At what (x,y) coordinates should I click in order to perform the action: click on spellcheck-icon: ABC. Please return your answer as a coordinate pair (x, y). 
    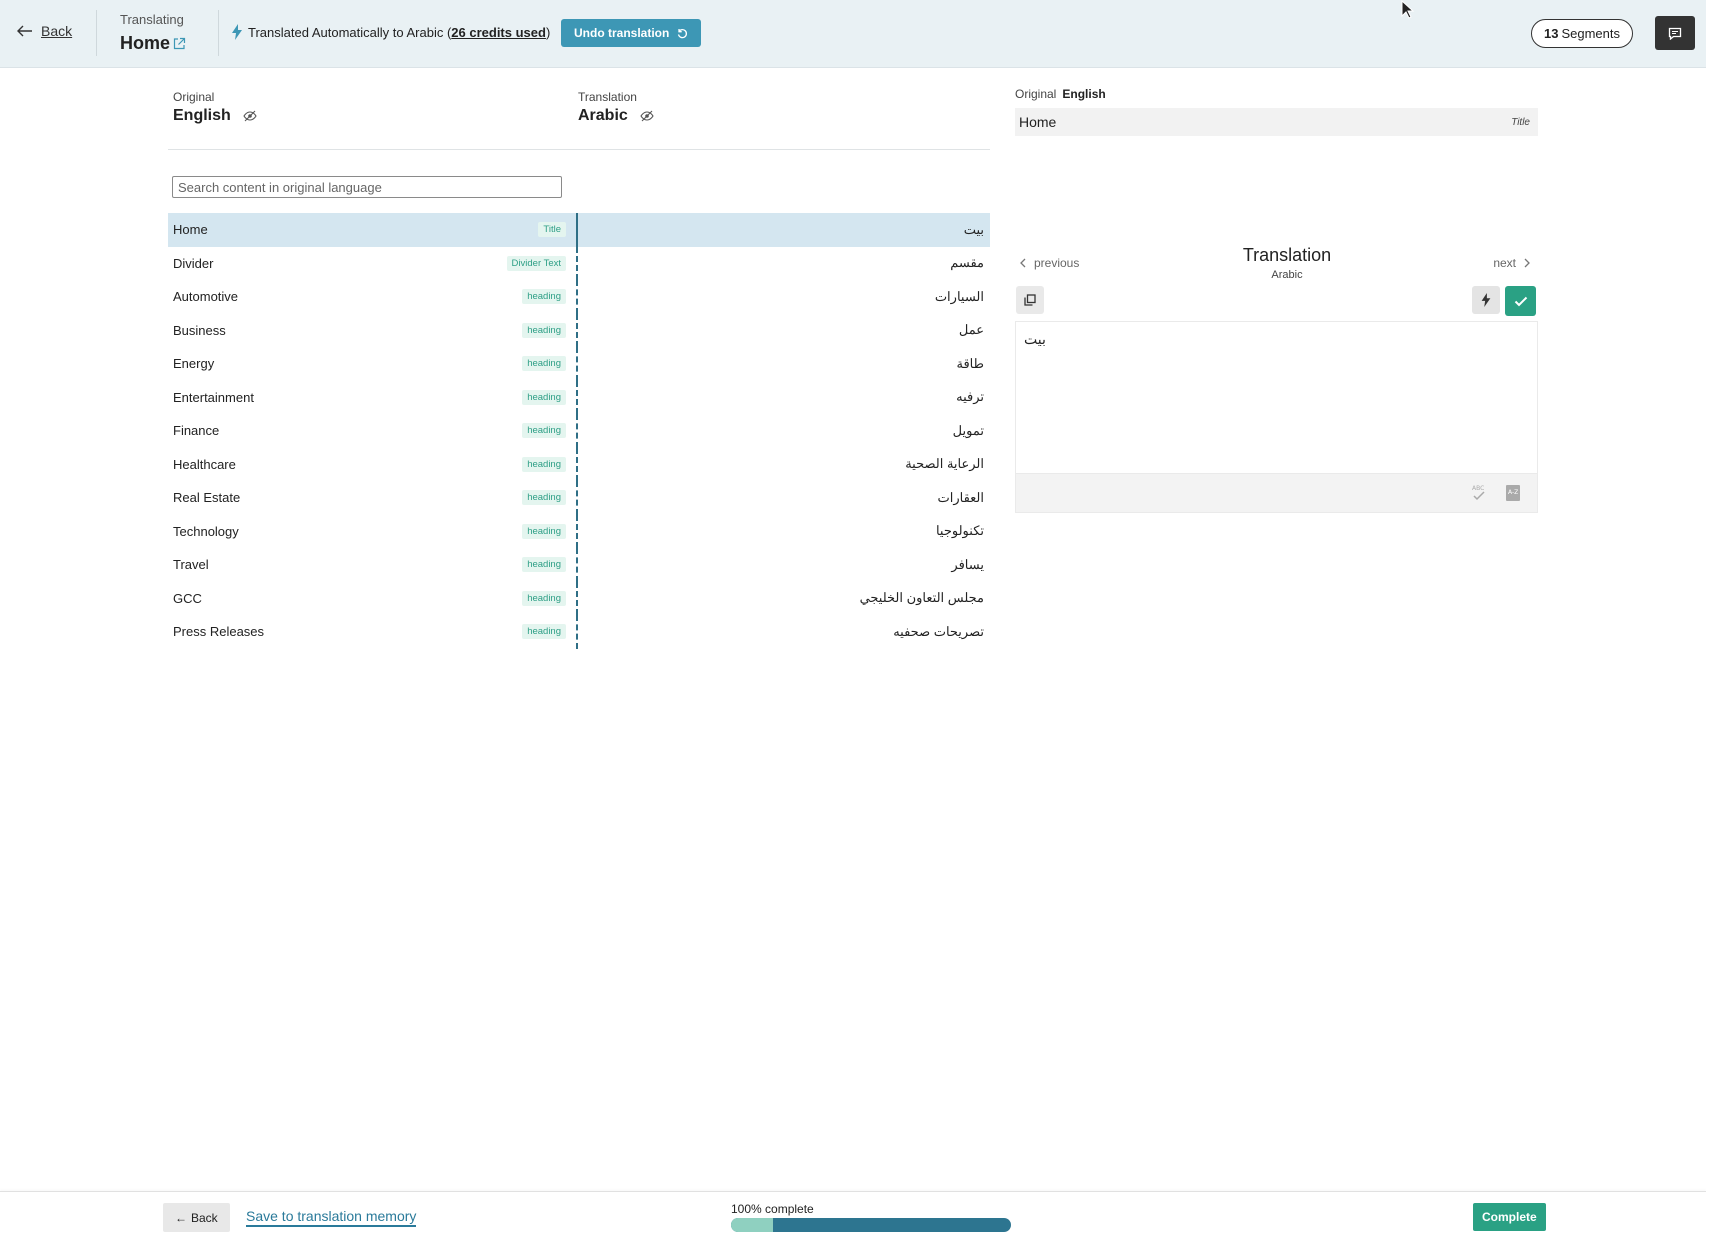
    Looking at the image, I should click on (1479, 493).